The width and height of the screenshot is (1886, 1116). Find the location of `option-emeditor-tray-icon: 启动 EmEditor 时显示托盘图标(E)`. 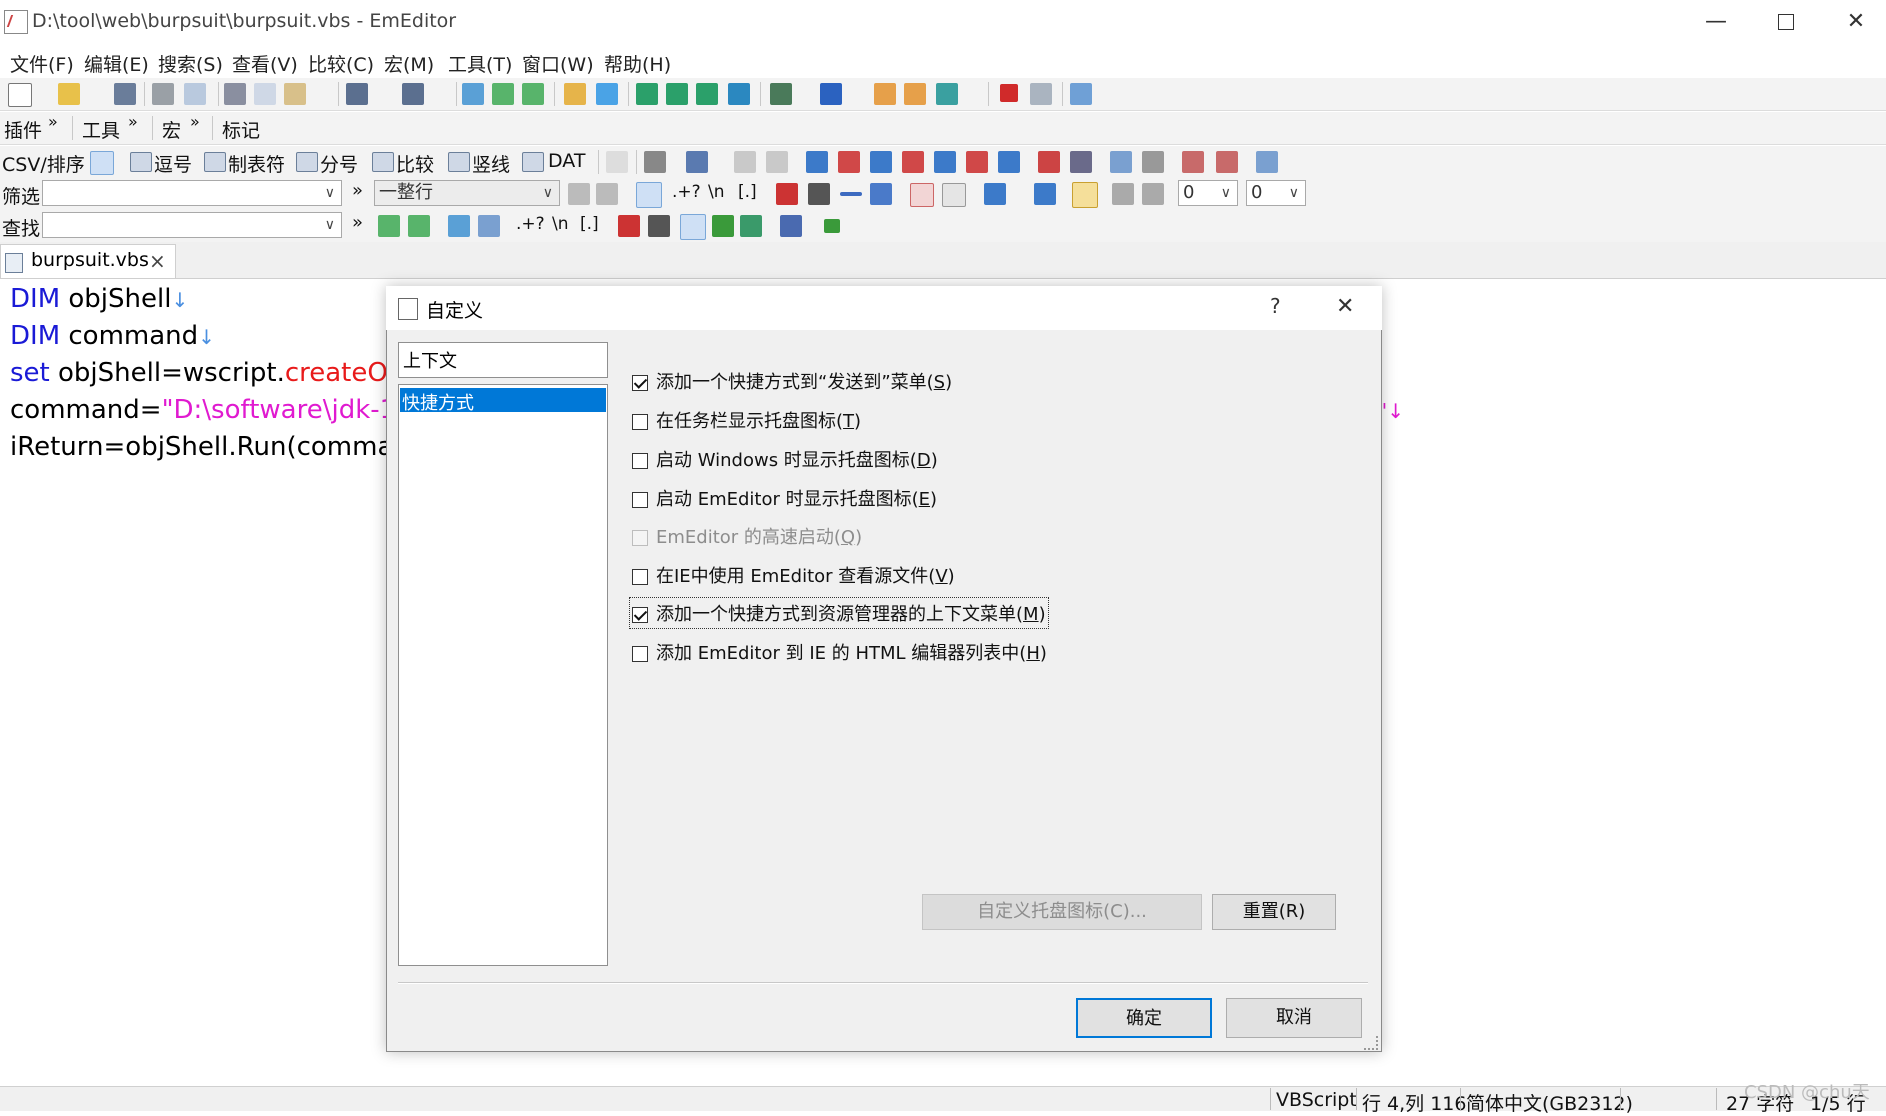

option-emeditor-tray-icon: 启动 EmEditor 时显示托盘图标(E) is located at coordinates (784, 498).